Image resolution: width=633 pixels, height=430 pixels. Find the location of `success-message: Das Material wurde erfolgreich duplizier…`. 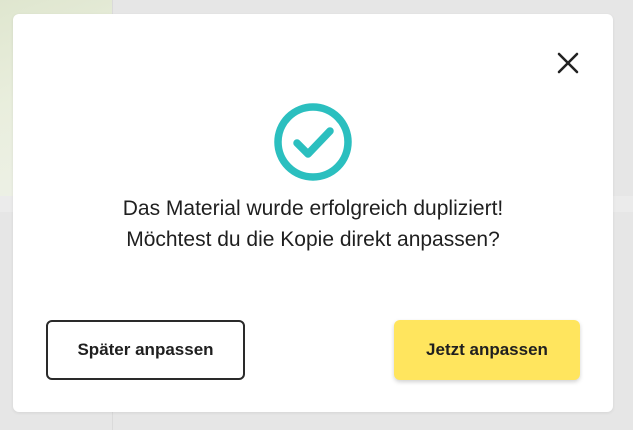

success-message: Das Material wurde erfolgreich duplizier… is located at coordinates (313, 224).